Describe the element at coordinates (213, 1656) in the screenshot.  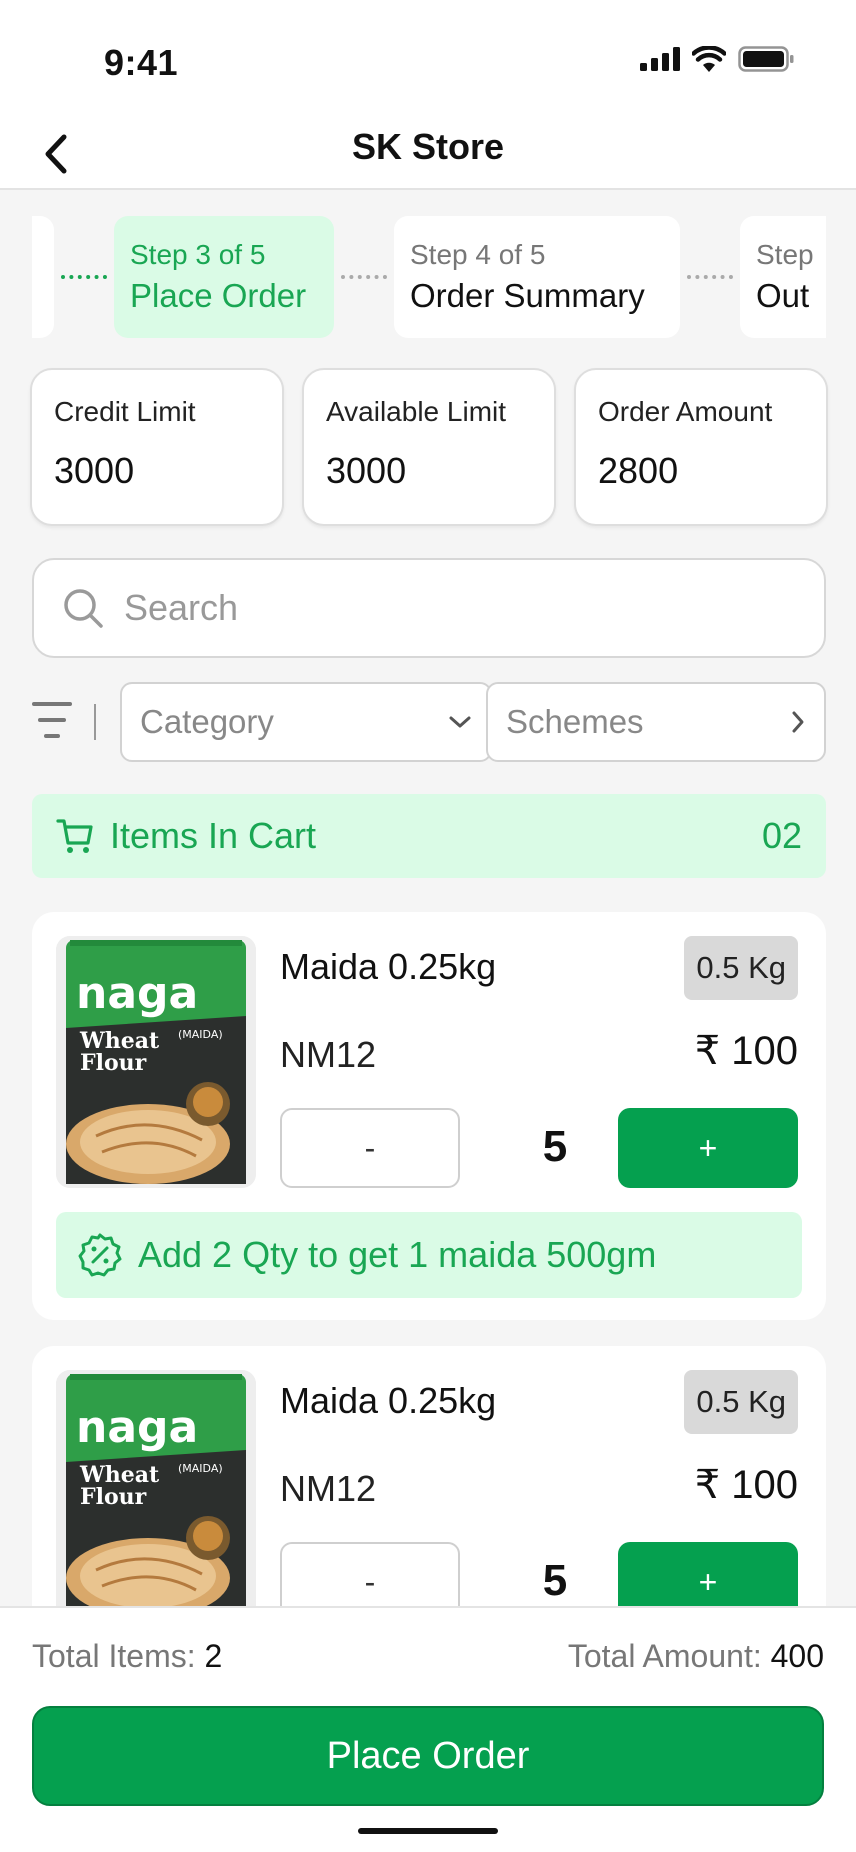
I see `total-items-value: 2` at that location.